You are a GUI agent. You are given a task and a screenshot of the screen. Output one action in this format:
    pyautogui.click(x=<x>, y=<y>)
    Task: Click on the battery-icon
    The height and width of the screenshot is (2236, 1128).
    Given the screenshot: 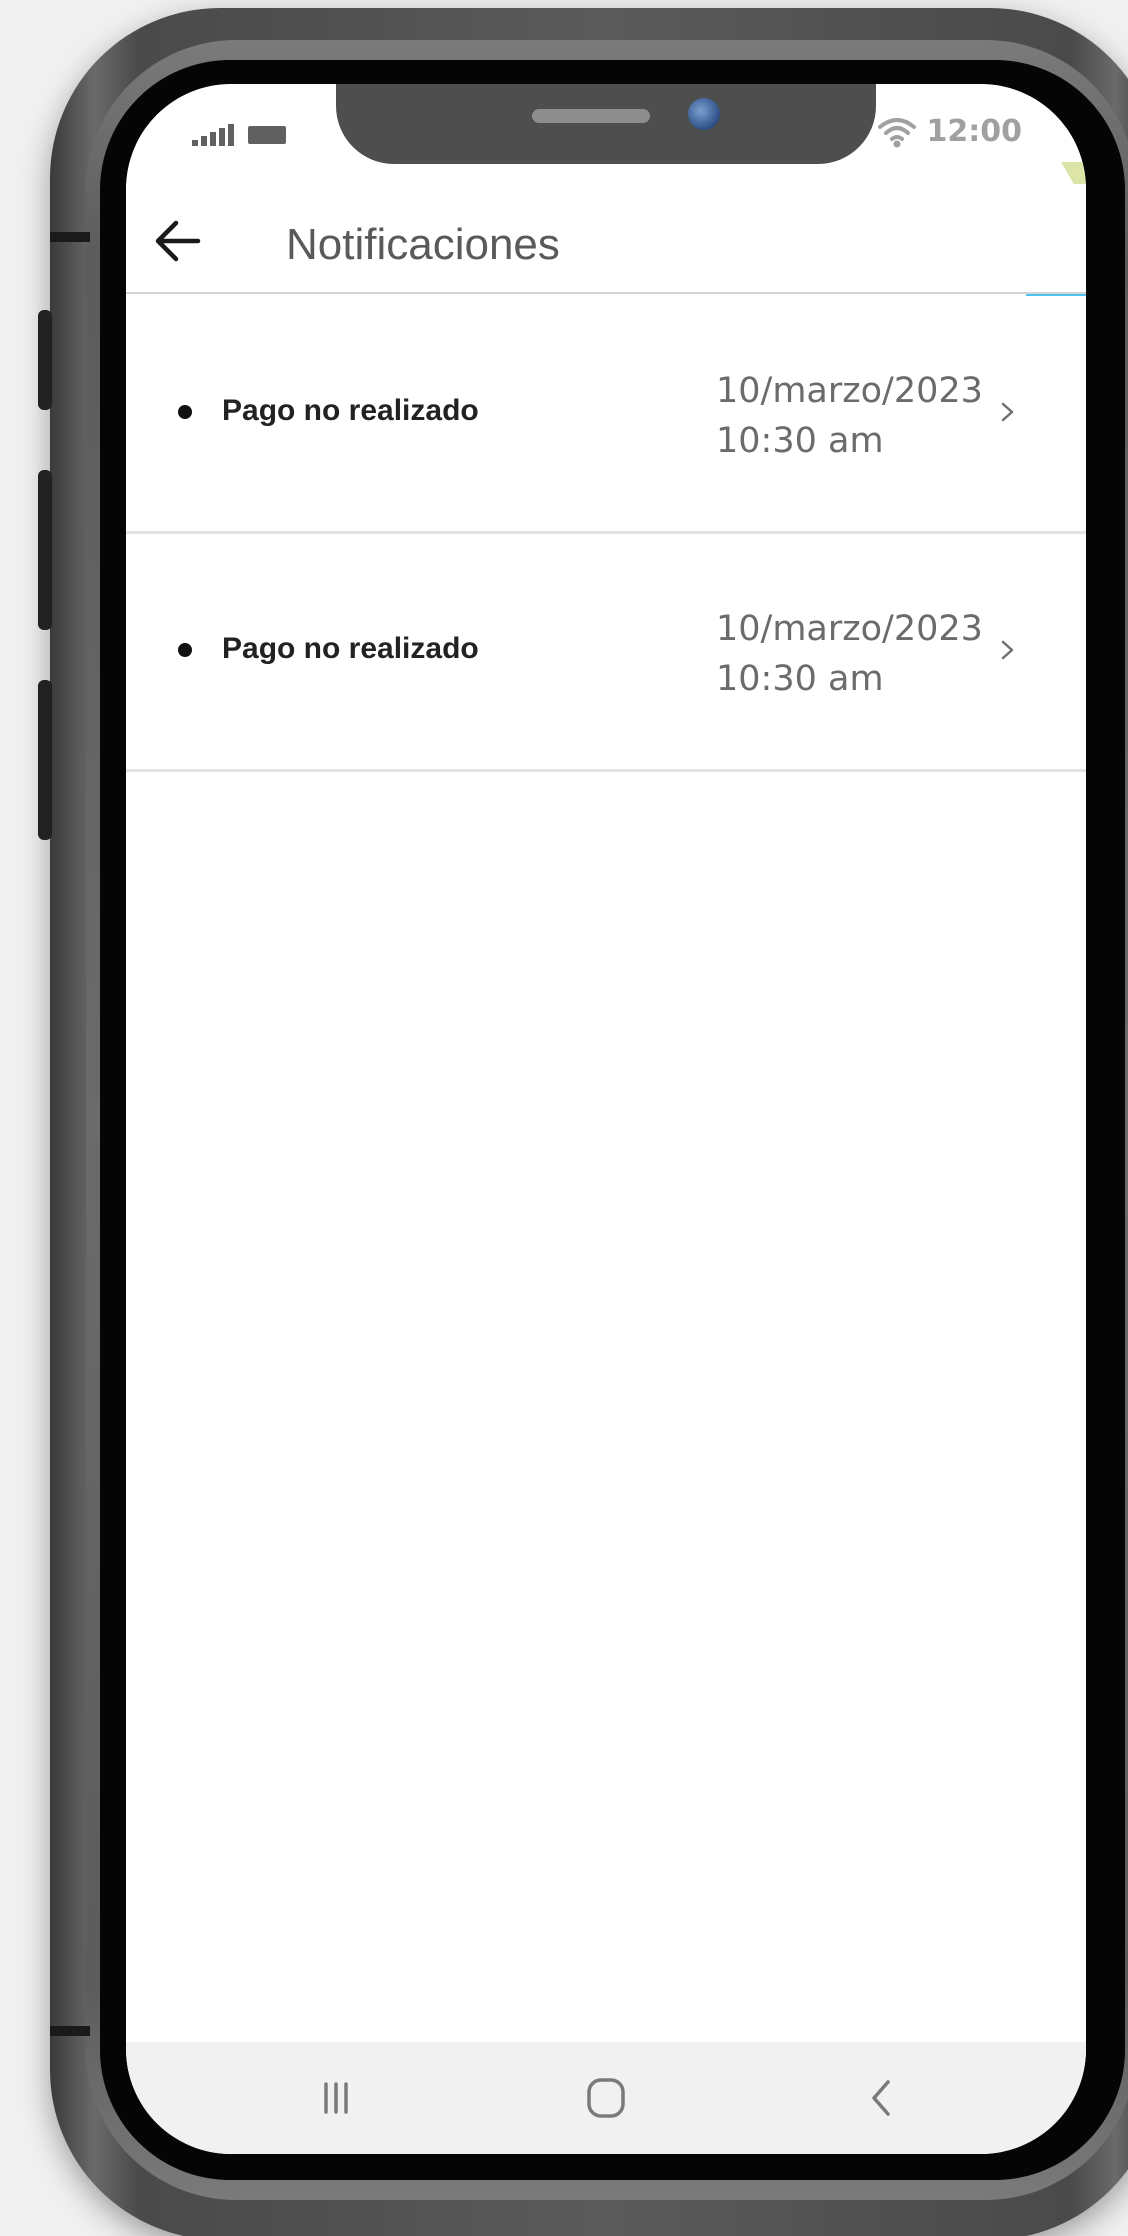 What is the action you would take?
    pyautogui.click(x=267, y=135)
    